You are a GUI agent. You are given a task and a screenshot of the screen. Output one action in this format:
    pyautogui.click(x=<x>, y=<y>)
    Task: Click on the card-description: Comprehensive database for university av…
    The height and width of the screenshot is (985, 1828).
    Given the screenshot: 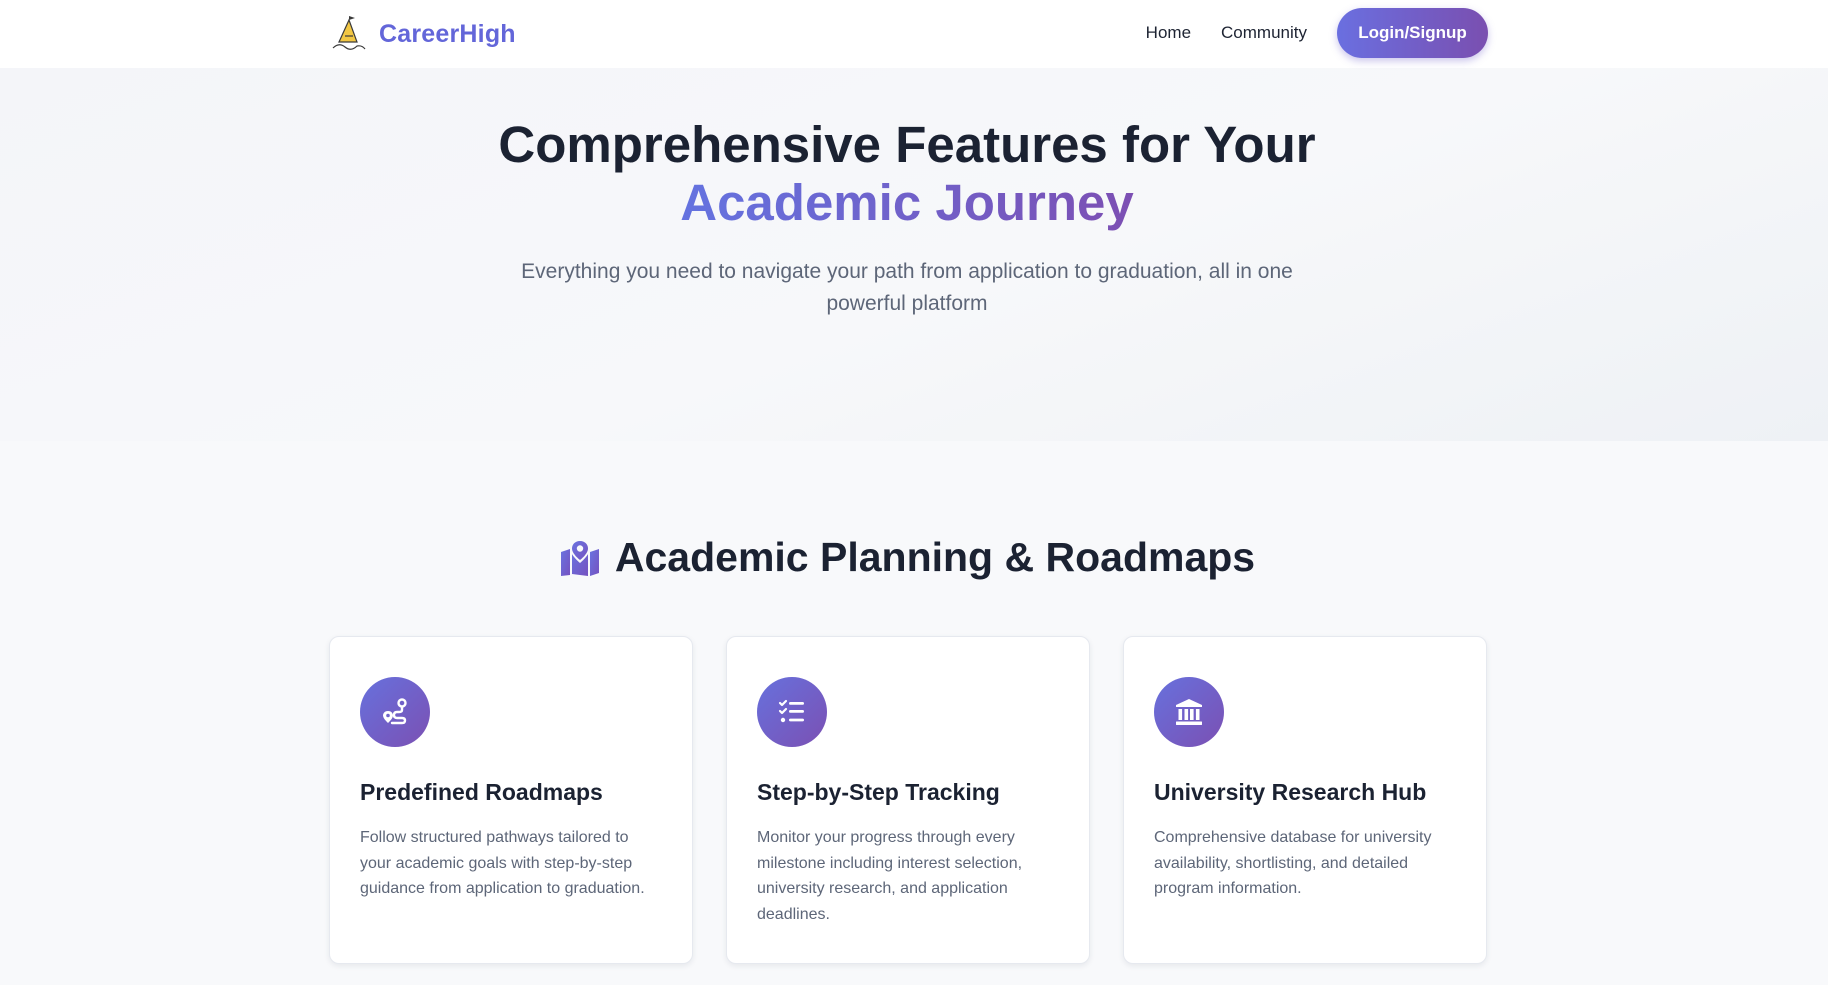 What is the action you would take?
    pyautogui.click(x=1293, y=863)
    